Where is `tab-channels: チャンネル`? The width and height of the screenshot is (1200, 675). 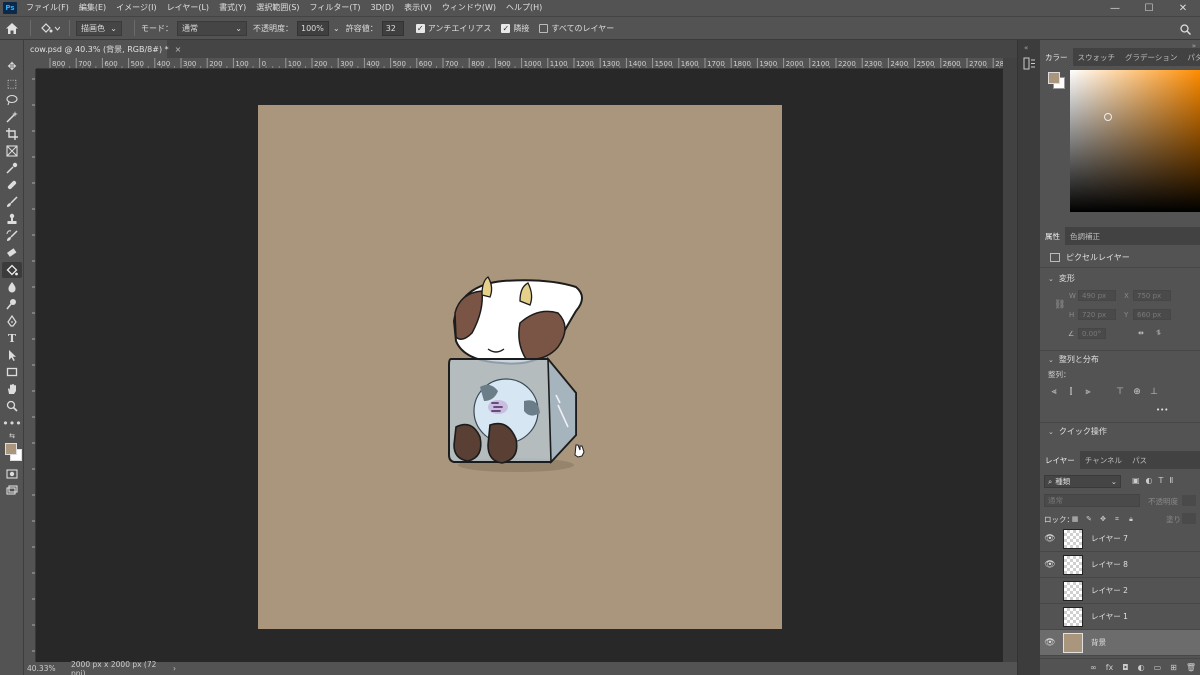
tab-channels: チャンネル is located at coordinates (1103, 460).